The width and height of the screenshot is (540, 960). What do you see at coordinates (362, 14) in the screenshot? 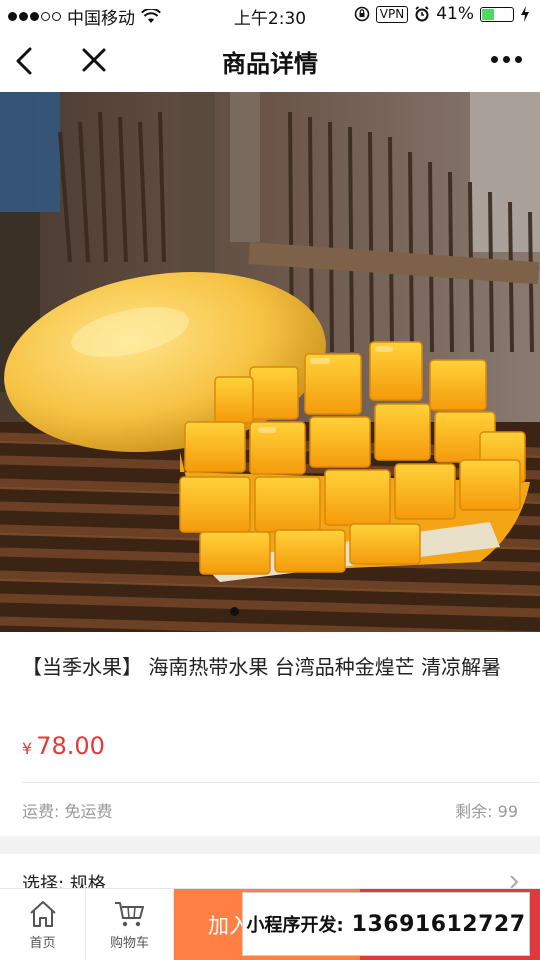
I see `rotation-lock-icon` at bounding box center [362, 14].